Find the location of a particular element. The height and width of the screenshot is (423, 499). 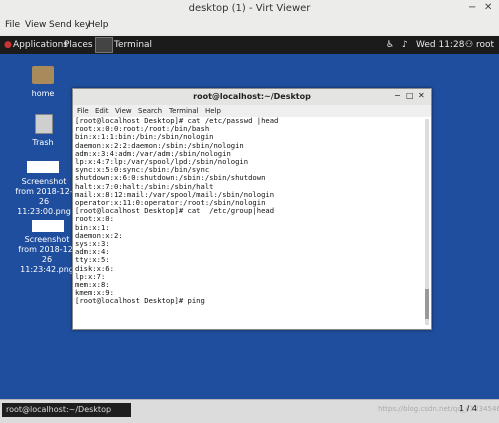

terminal-line: disk:x:6: is located at coordinates (94, 268).